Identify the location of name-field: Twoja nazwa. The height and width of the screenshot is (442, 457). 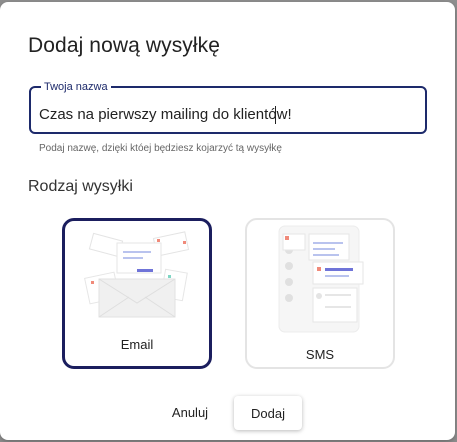
(228, 107).